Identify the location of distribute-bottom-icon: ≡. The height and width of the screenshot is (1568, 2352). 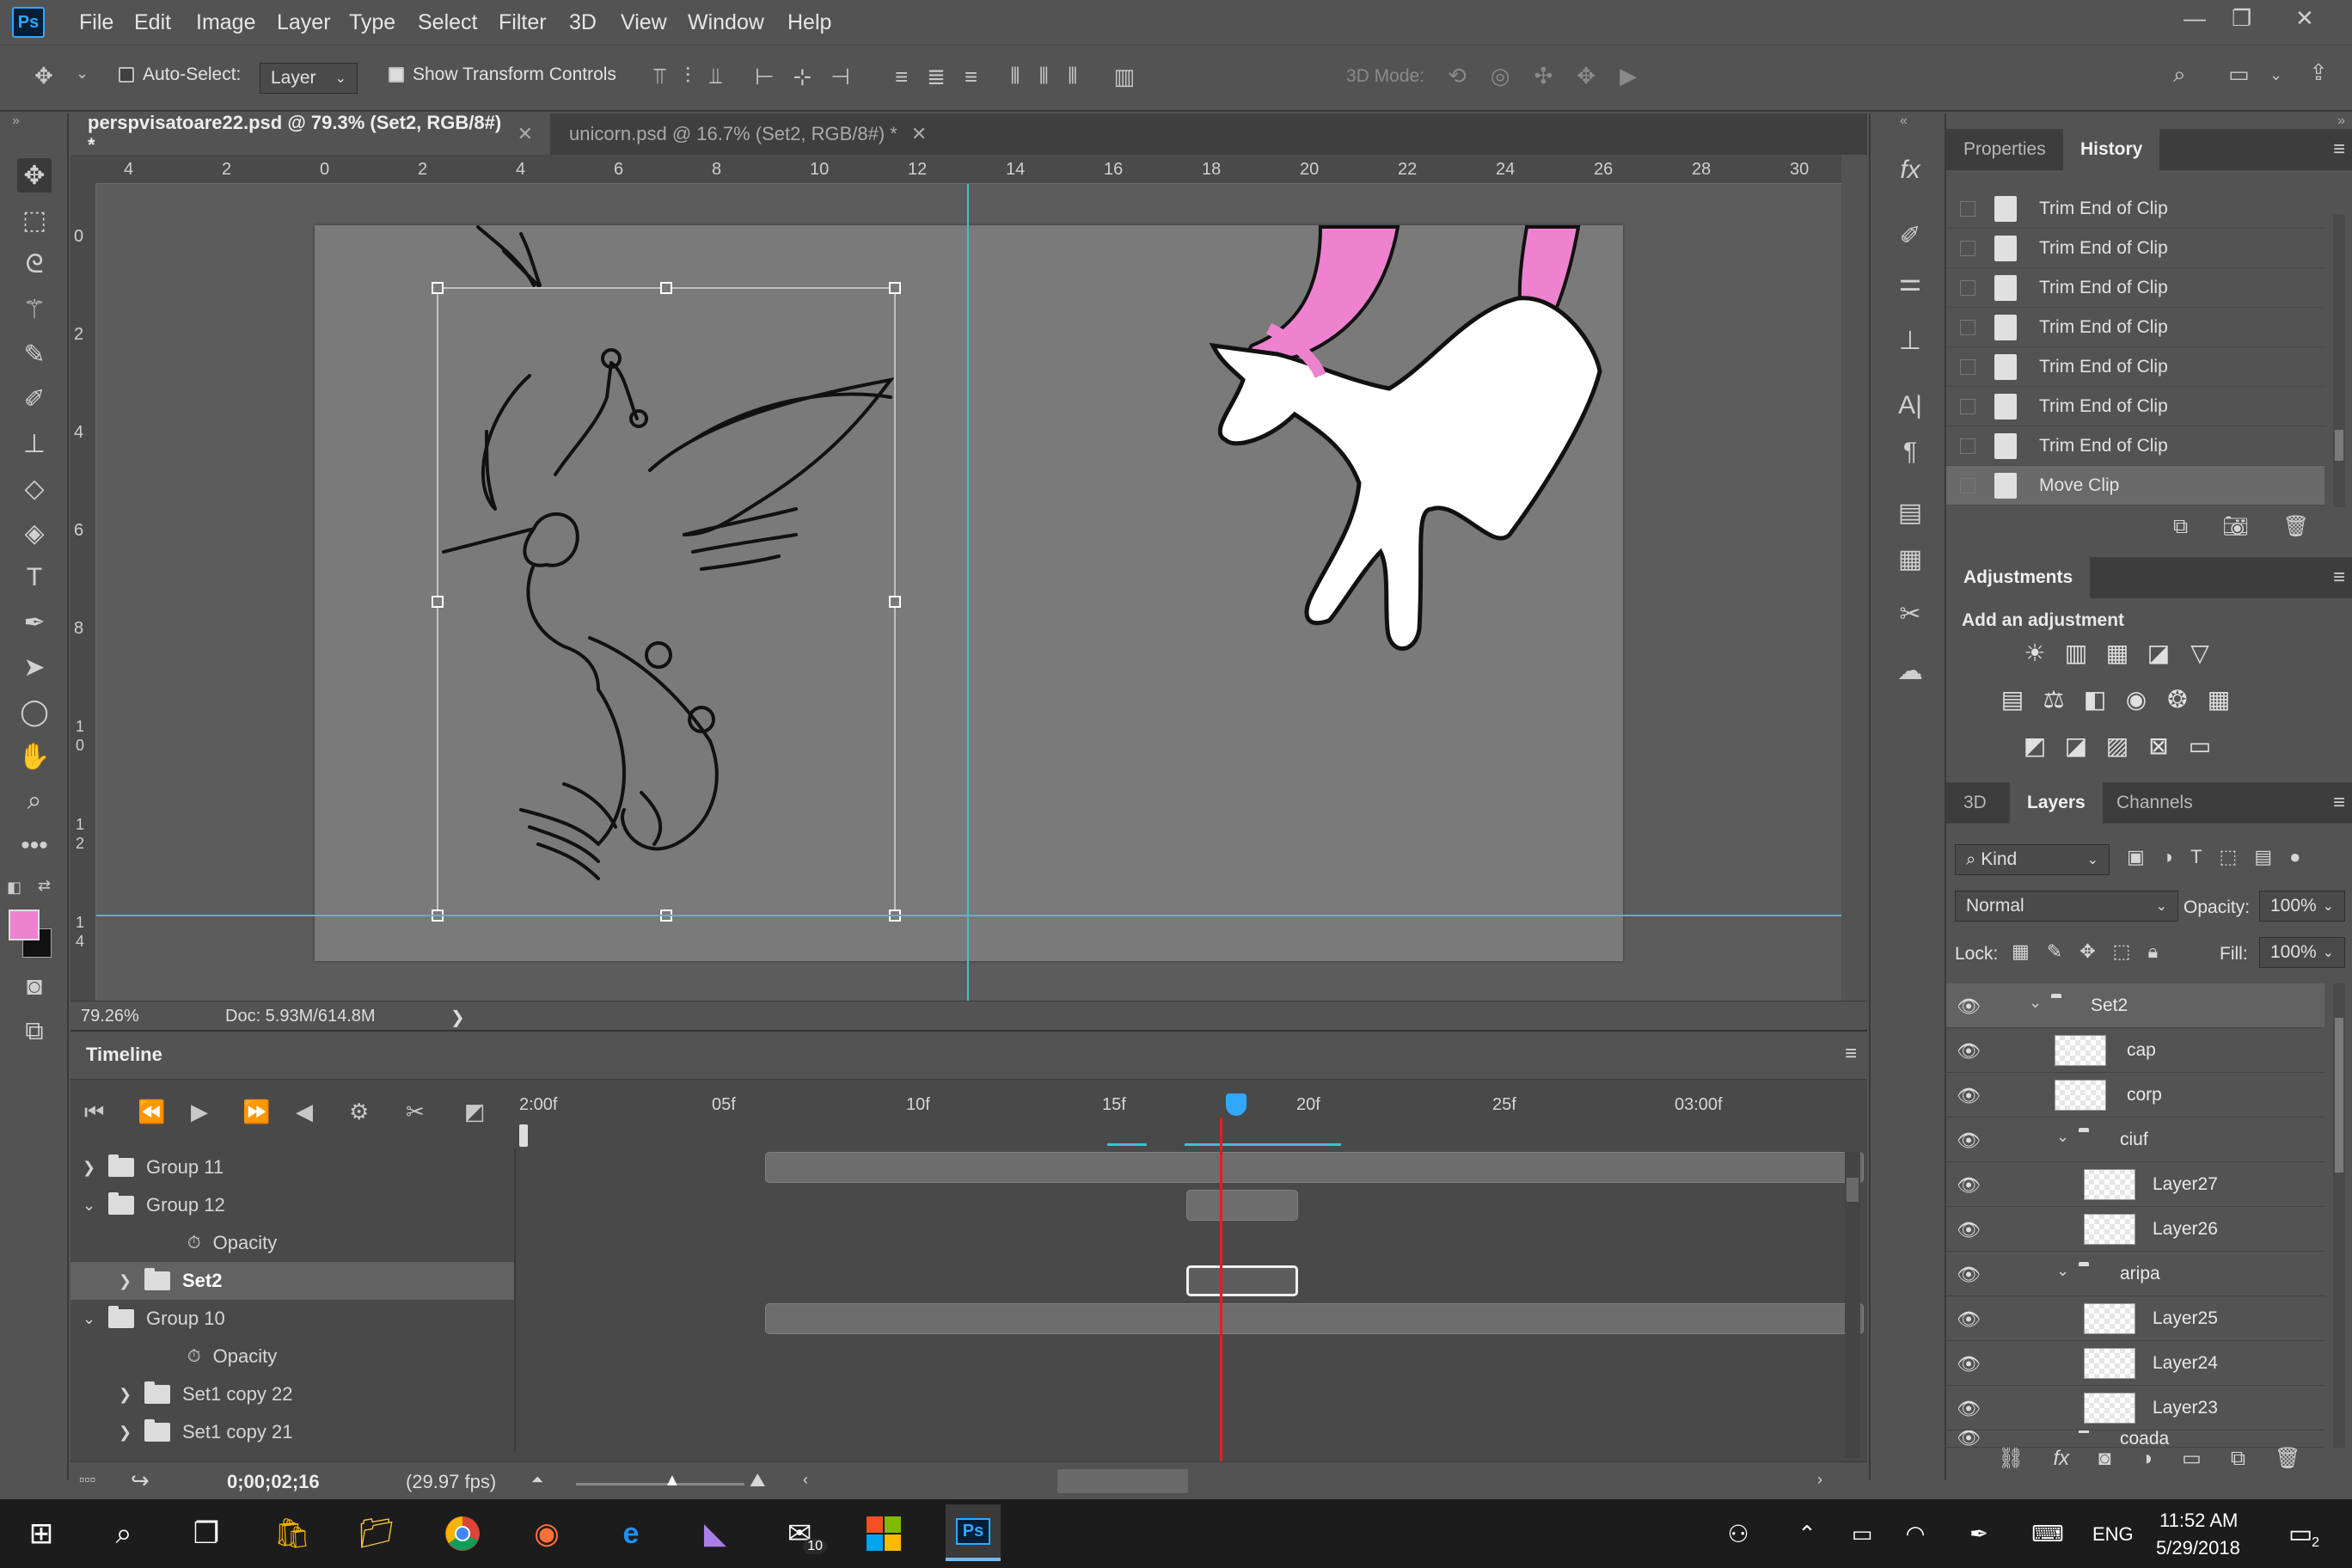
(971, 77).